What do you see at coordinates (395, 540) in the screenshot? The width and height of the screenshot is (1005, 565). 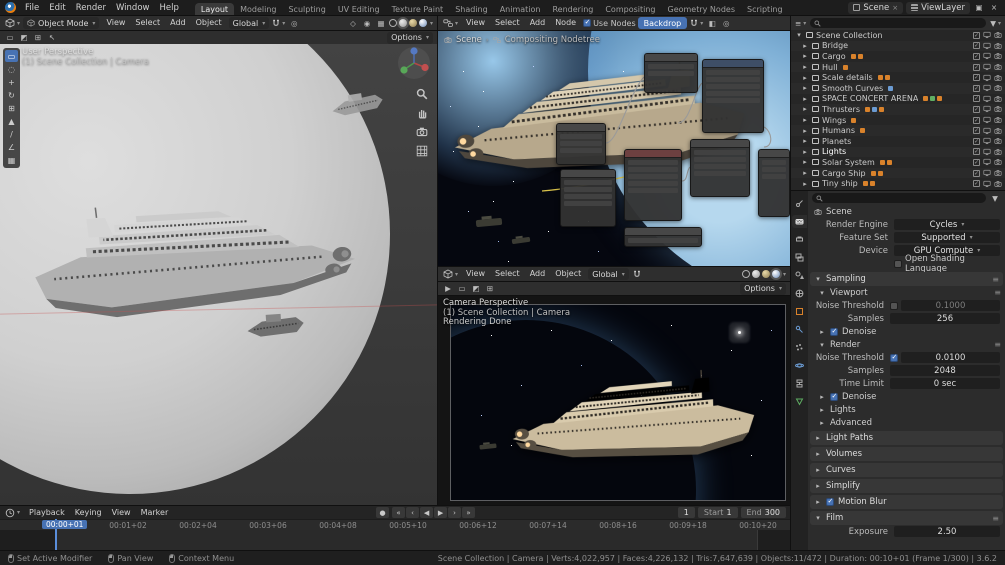 I see `timeline-track` at bounding box center [395, 540].